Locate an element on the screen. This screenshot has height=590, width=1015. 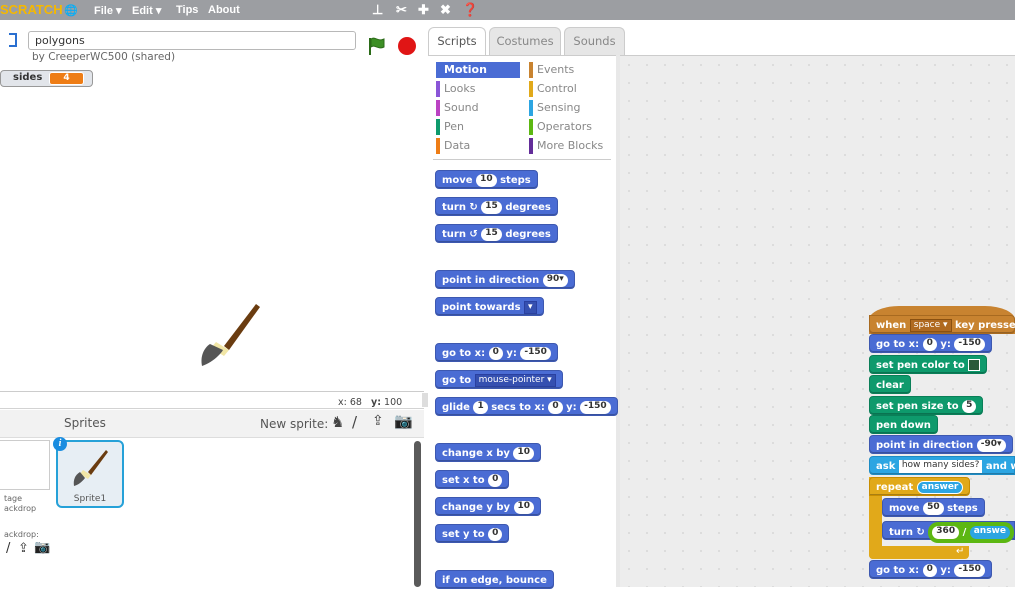
sprite-info-icon: i is located at coordinates (60, 444).